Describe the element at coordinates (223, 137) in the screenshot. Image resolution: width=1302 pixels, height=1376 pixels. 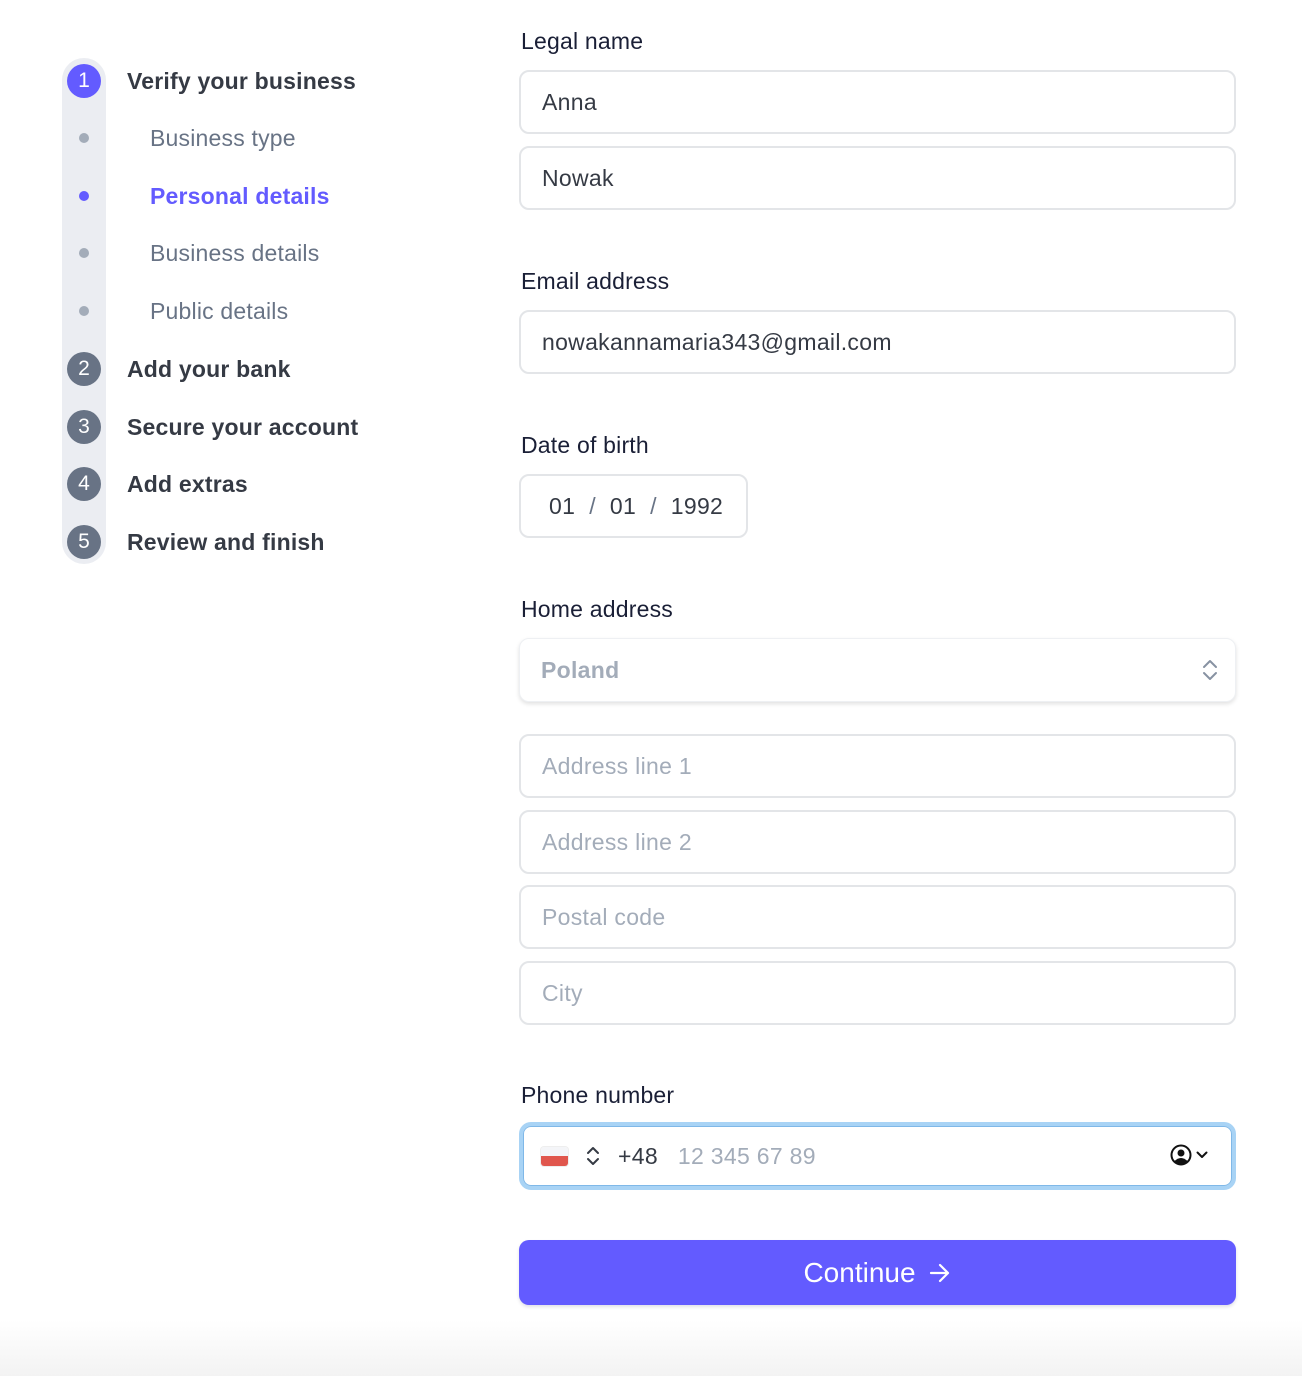
I see `substep-label: Business type` at that location.